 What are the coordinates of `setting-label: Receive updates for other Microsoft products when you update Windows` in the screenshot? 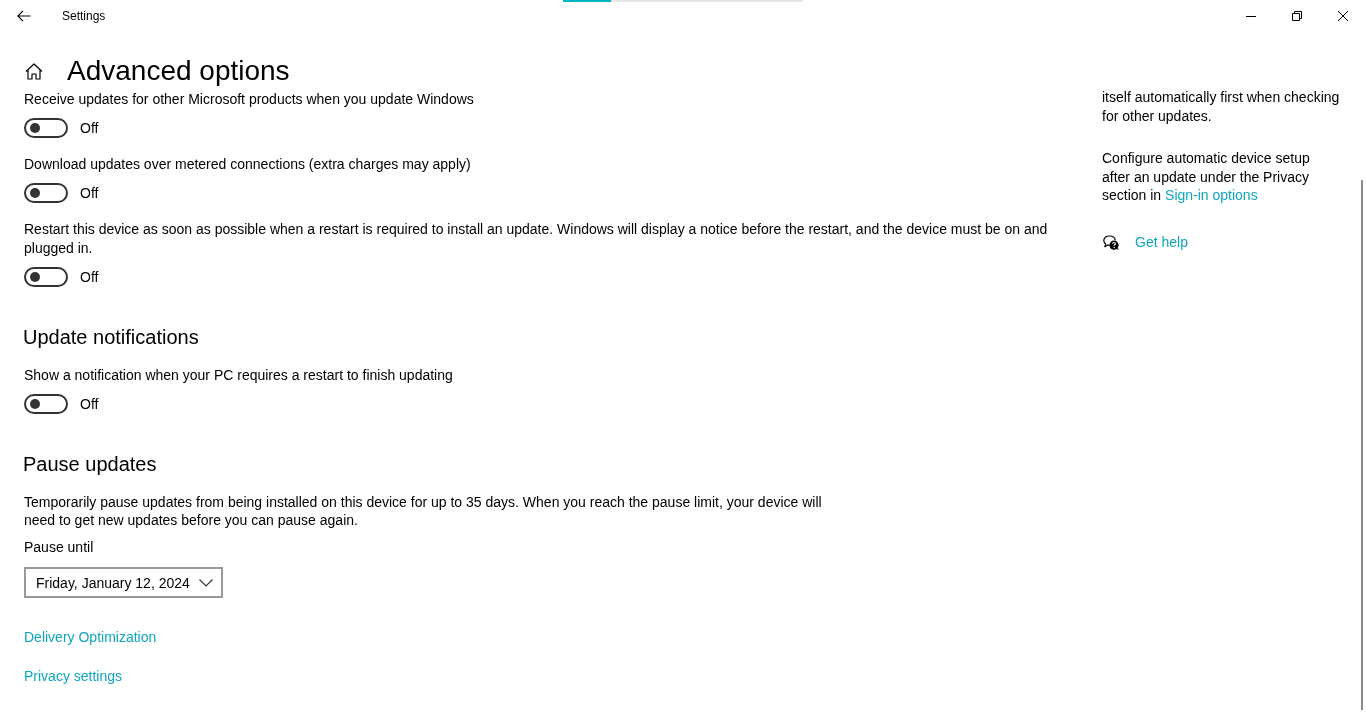 It's located at (249, 99).